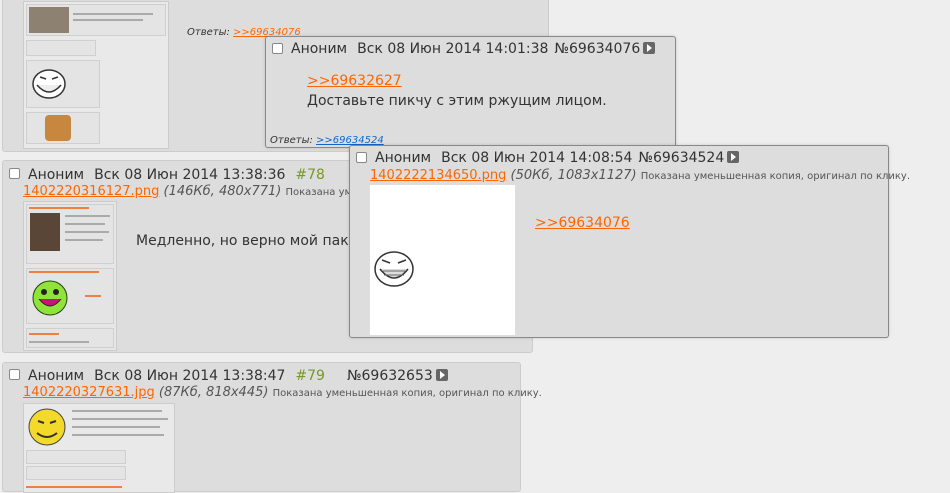 This screenshot has width=950, height=493. What do you see at coordinates (99, 448) in the screenshot?
I see `post-79-thumbnail` at bounding box center [99, 448].